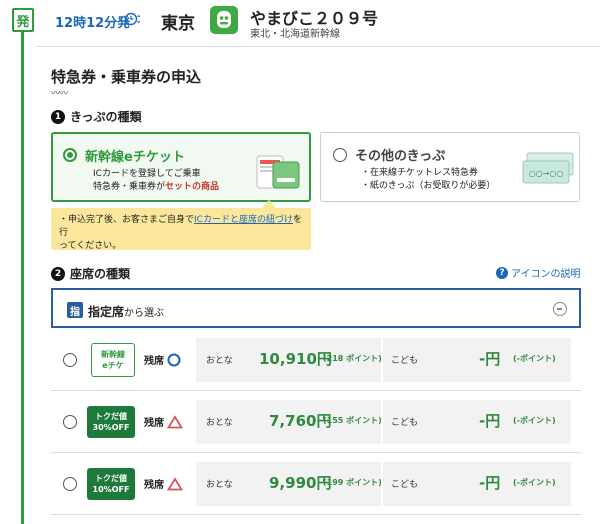 This screenshot has width=600, height=524. Describe the element at coordinates (106, 117) in the screenshot. I see `step-label: きっぷの種類` at that location.